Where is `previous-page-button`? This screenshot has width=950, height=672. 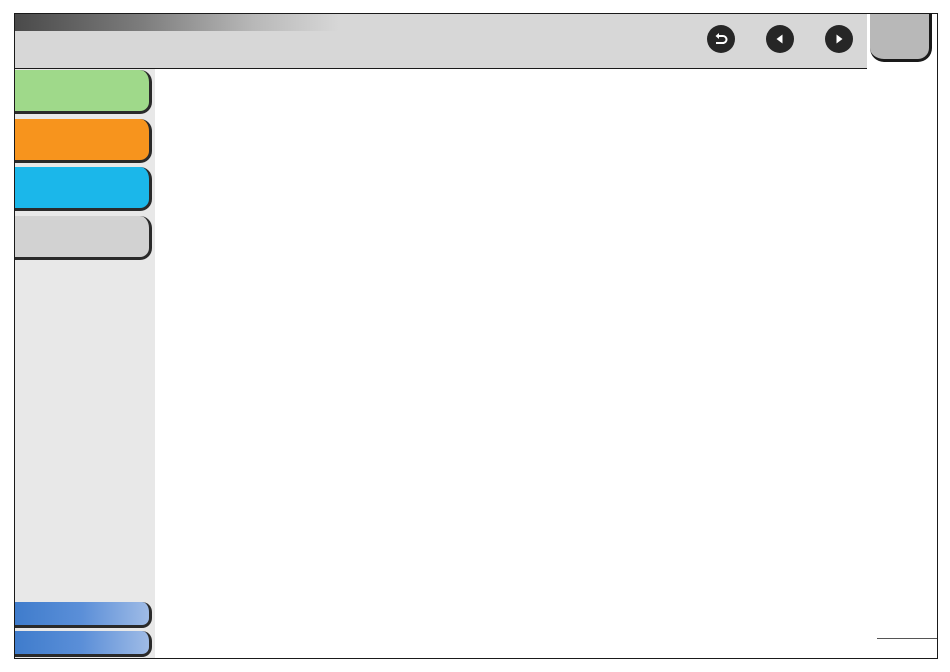 previous-page-button is located at coordinates (780, 39).